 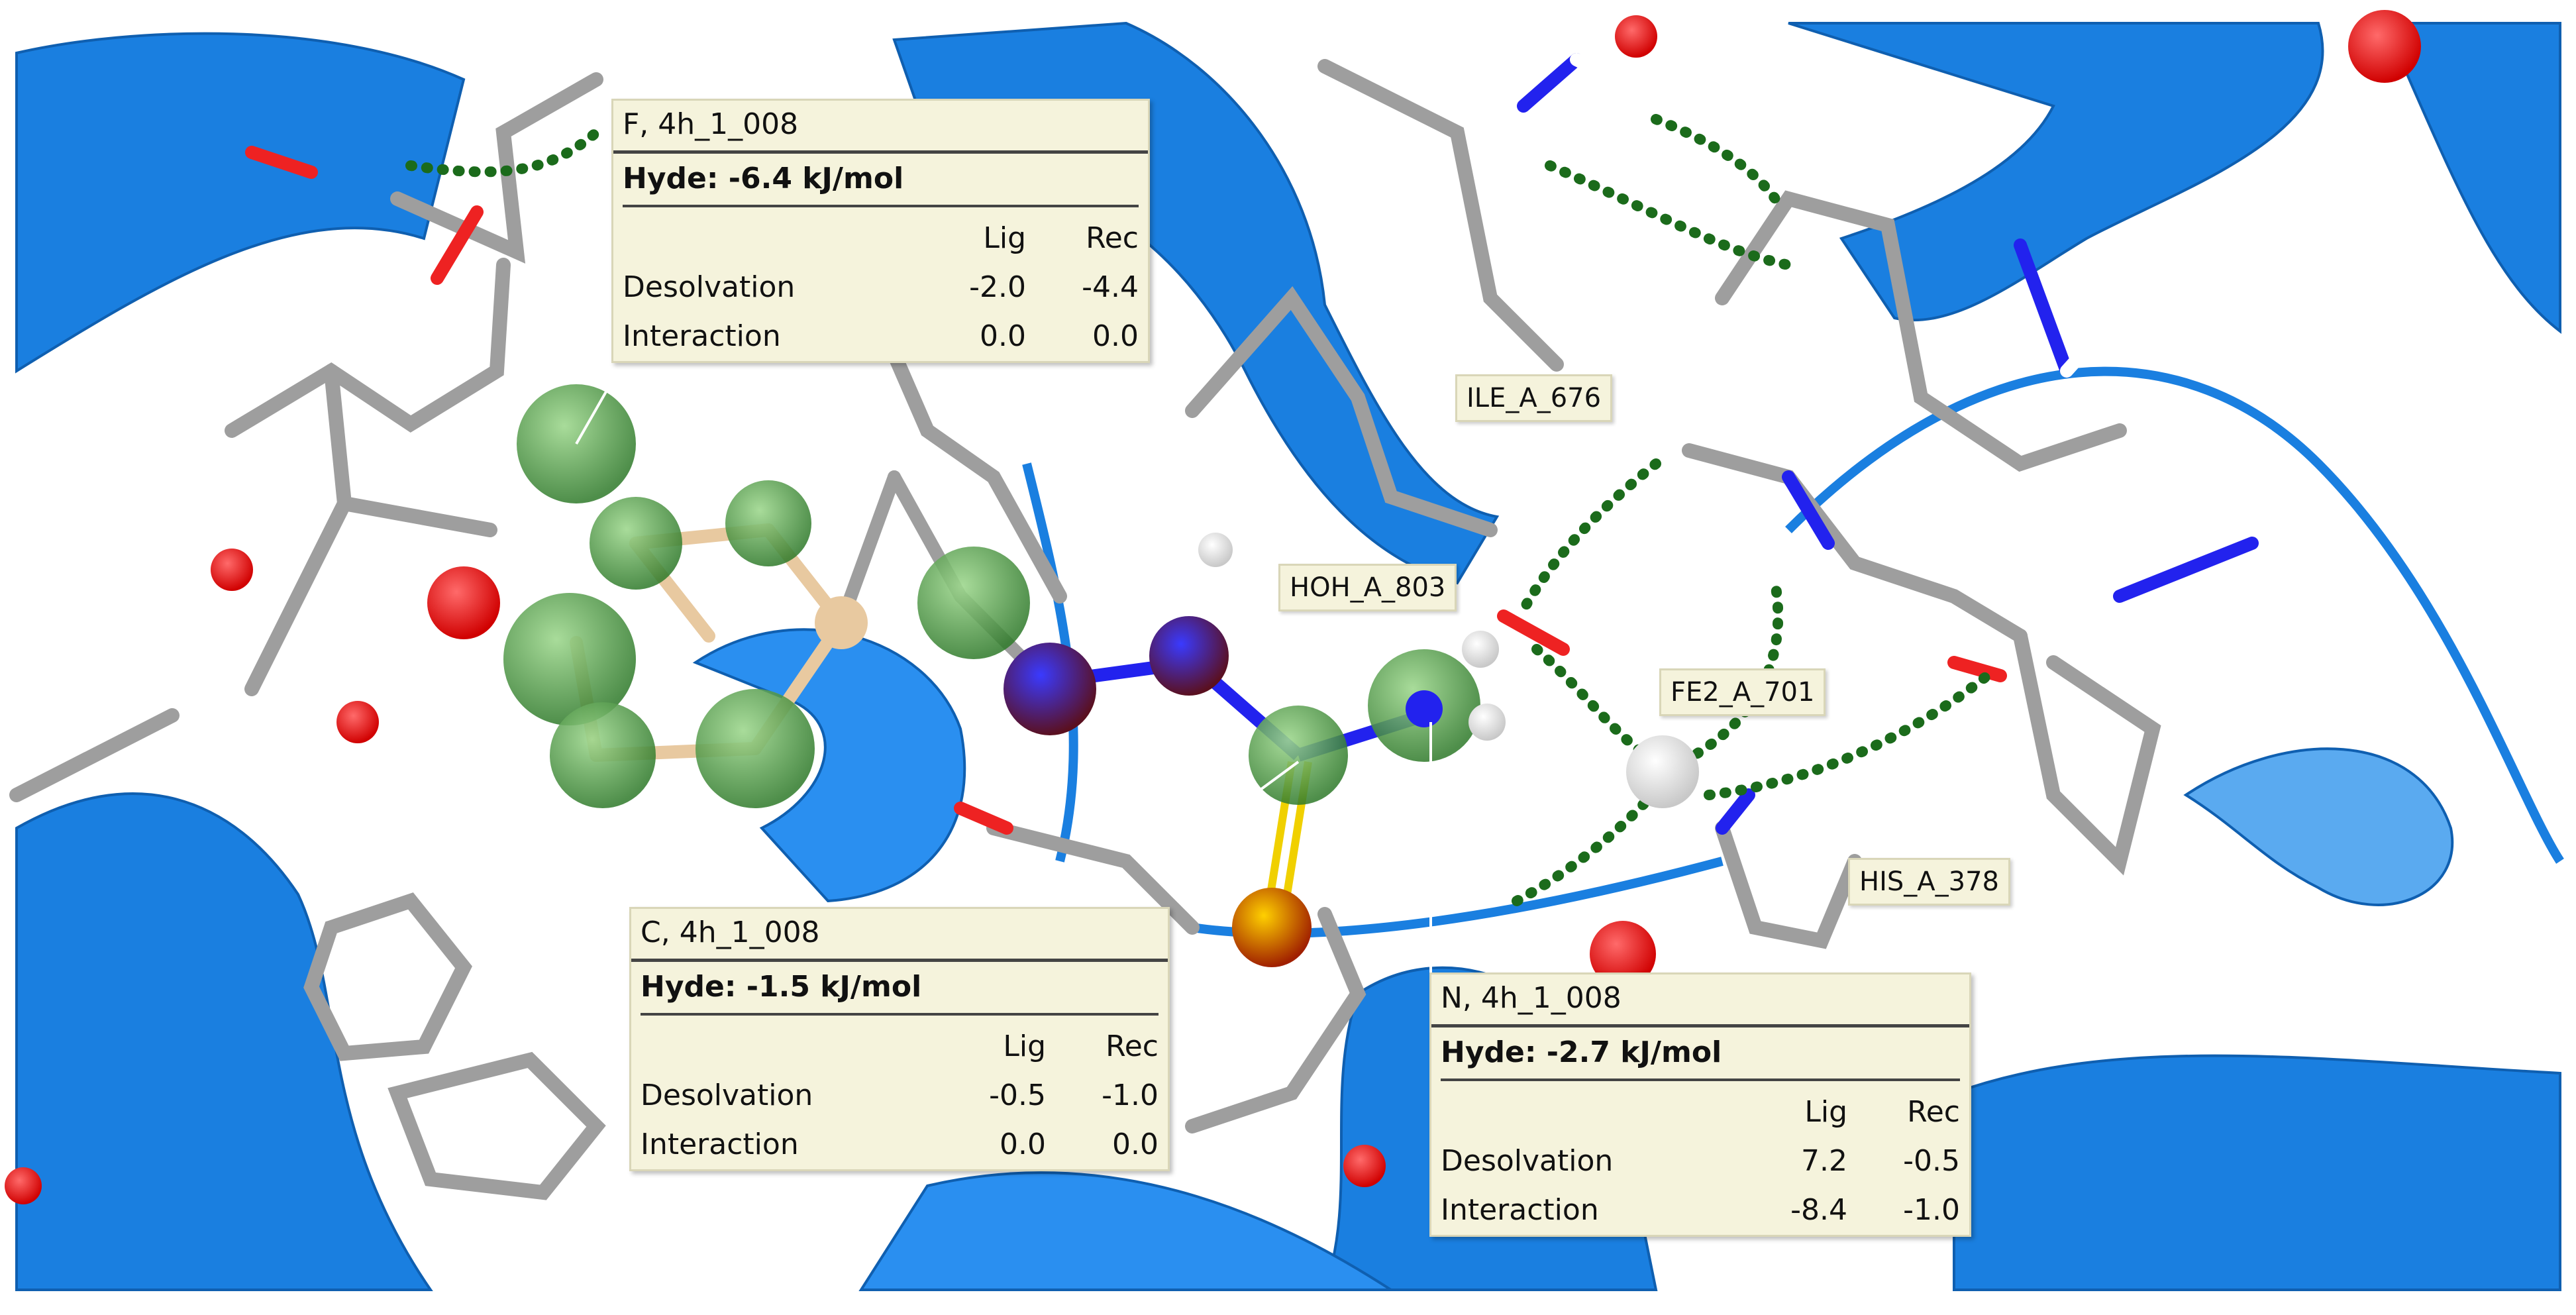 I want to click on hyde-score: Hyde: -1.5 kJ/mol, so click(x=900, y=993).